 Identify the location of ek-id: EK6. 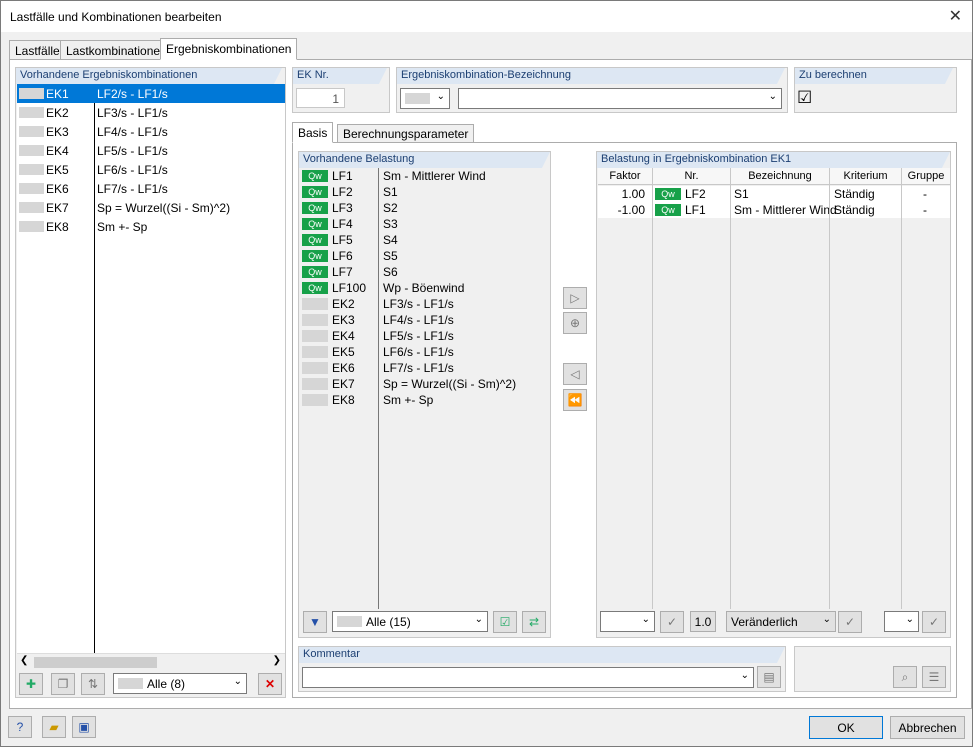
(57, 189).